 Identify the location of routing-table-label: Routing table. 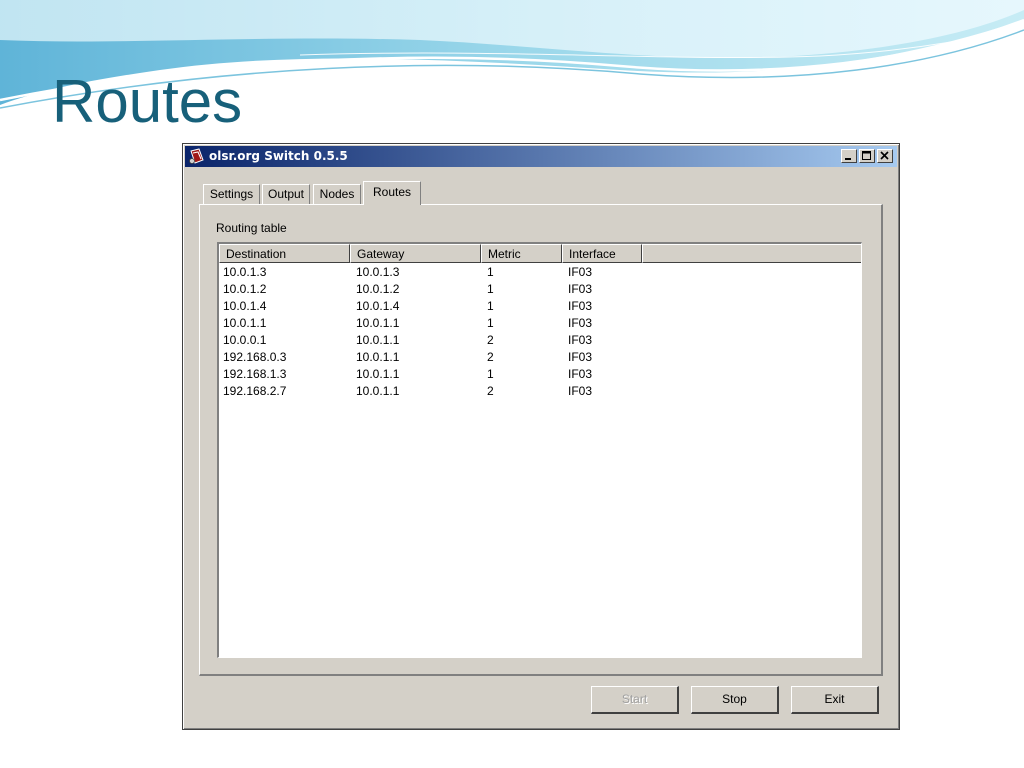
(251, 228).